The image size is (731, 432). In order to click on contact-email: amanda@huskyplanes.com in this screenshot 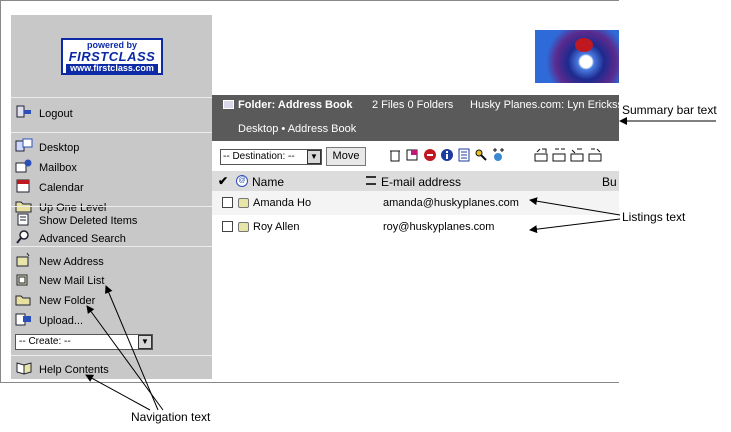, I will do `click(451, 203)`.